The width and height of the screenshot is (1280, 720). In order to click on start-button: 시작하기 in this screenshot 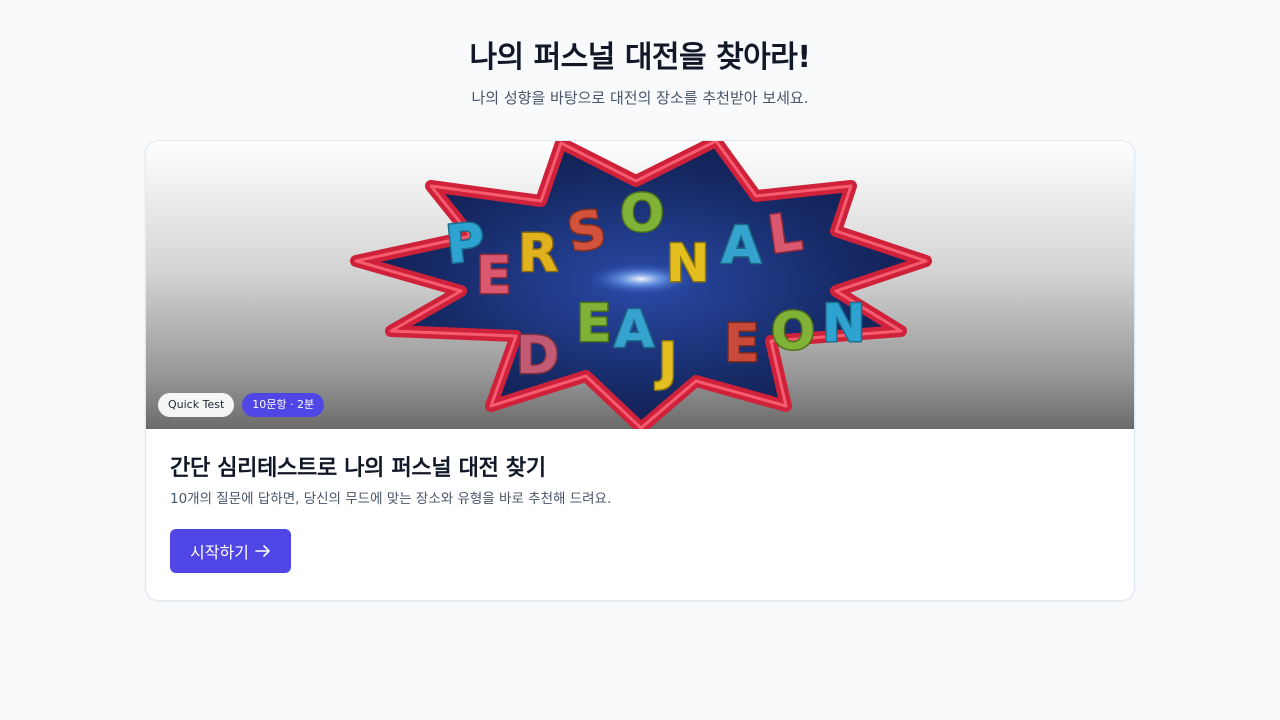, I will do `click(230, 551)`.